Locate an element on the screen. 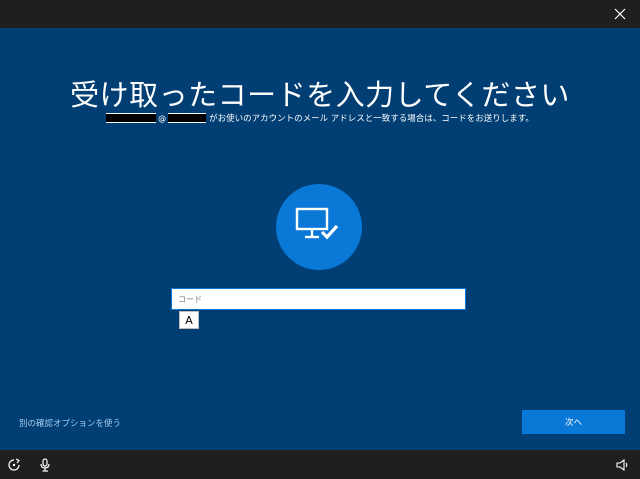  redacted-username is located at coordinates (131, 118).